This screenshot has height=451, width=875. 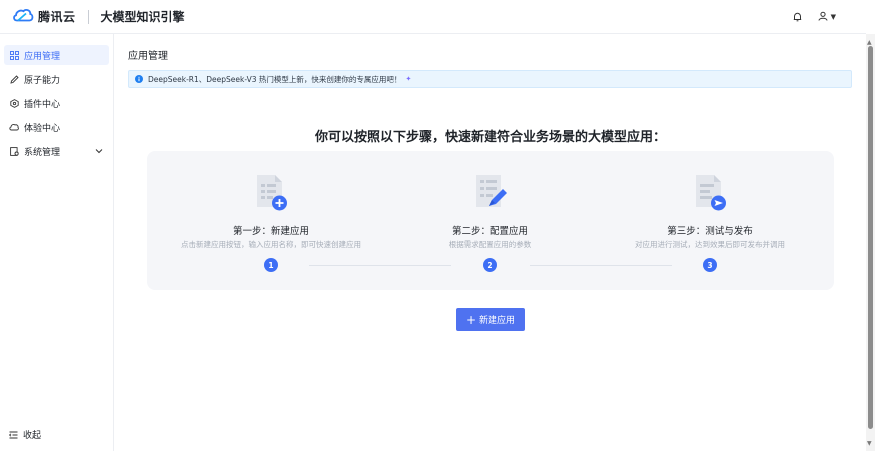 I want to click on scroll-up-icon: ▲, so click(x=869, y=42).